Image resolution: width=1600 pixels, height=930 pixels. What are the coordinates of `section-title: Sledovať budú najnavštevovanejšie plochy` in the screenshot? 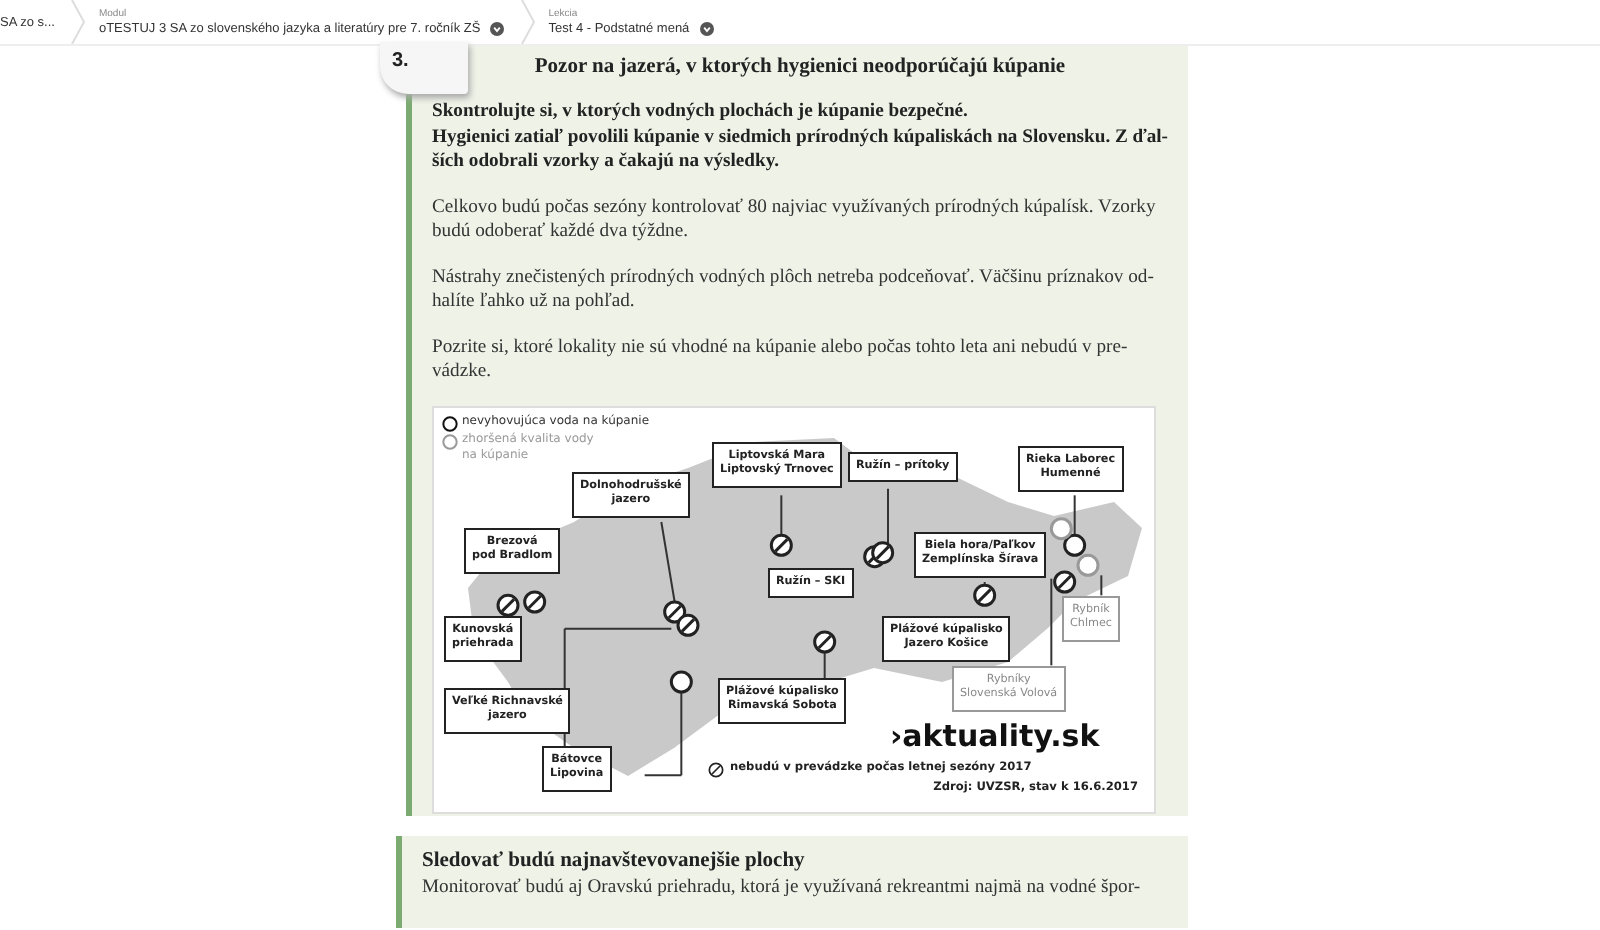 It's located at (614, 860).